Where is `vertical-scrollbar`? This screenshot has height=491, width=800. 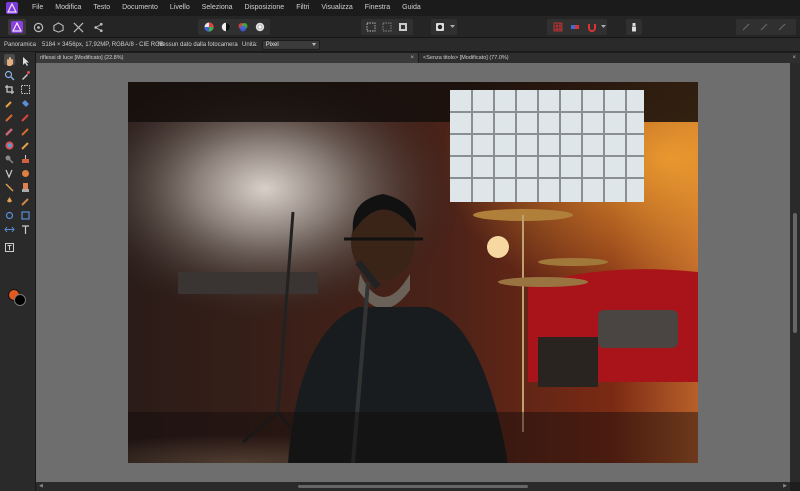
vertical-scrollbar is located at coordinates (795, 272).